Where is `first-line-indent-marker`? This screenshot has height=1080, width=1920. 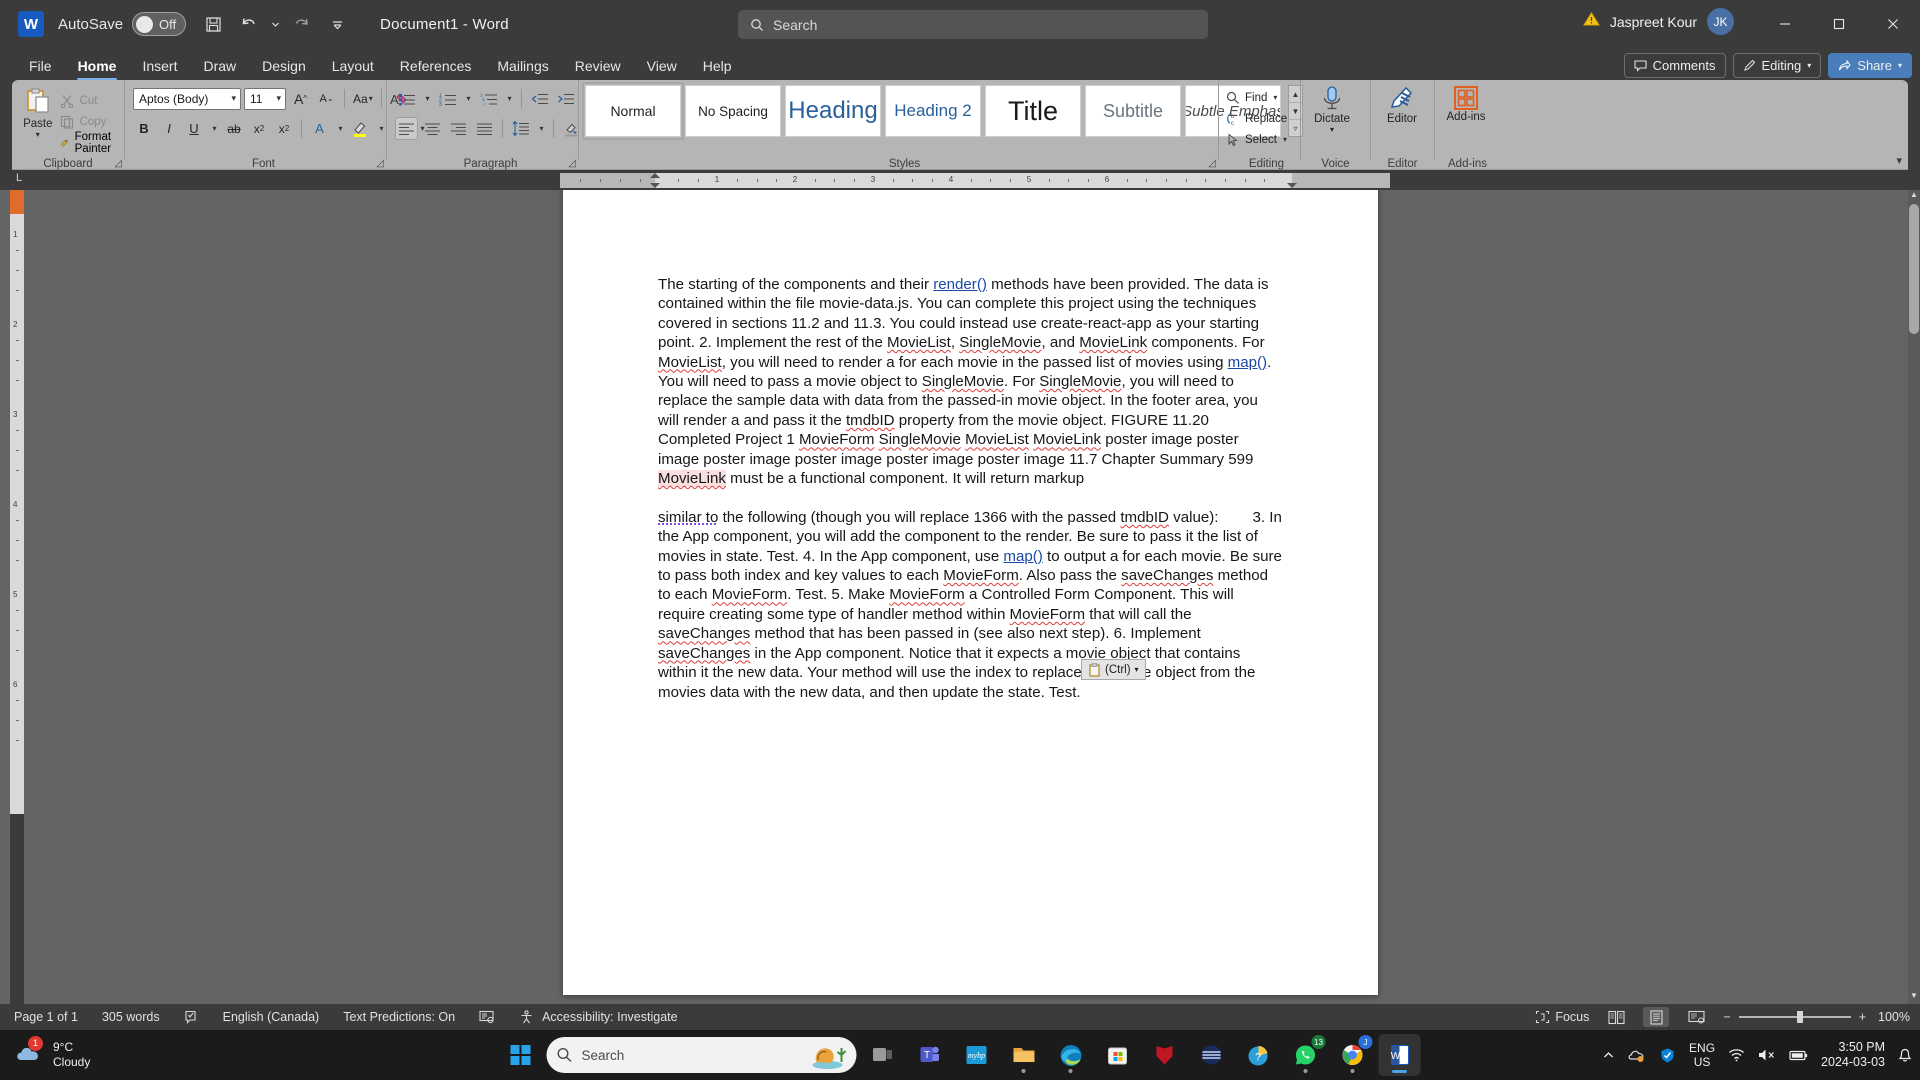
first-line-indent-marker is located at coordinates (655, 175).